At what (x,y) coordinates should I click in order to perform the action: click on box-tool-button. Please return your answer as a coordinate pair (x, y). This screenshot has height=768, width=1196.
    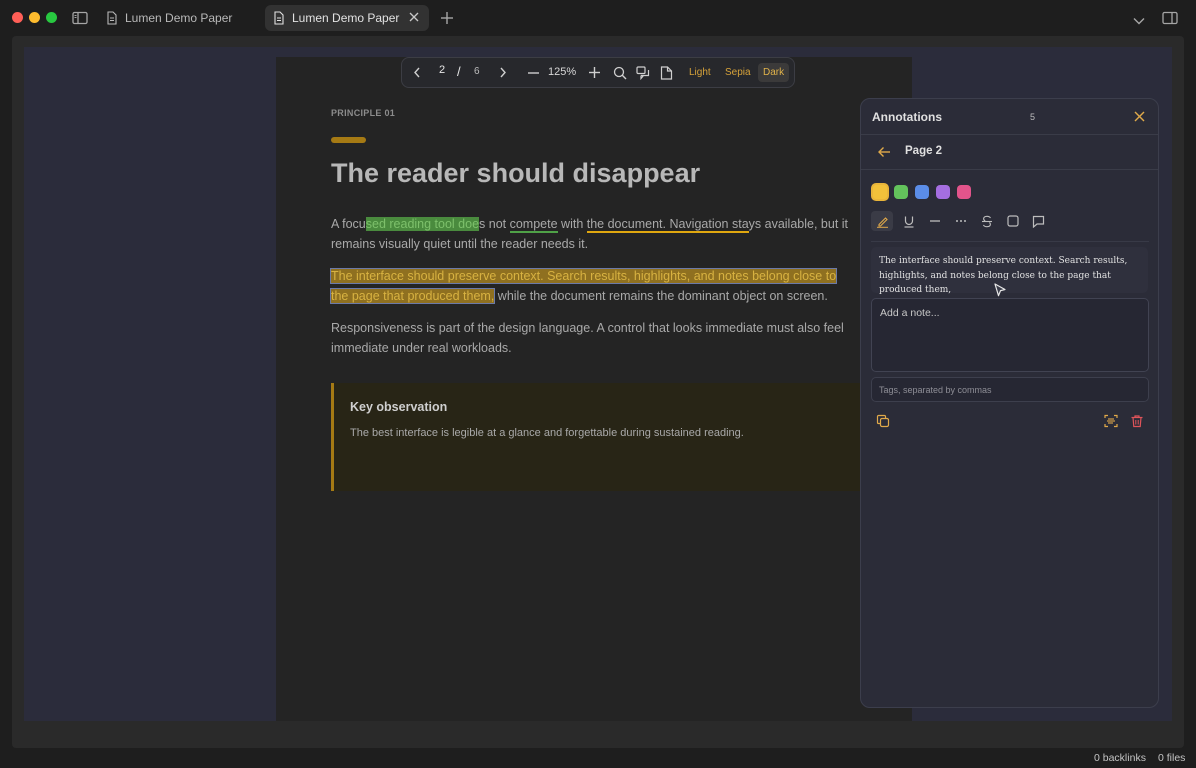
    Looking at the image, I should click on (1013, 221).